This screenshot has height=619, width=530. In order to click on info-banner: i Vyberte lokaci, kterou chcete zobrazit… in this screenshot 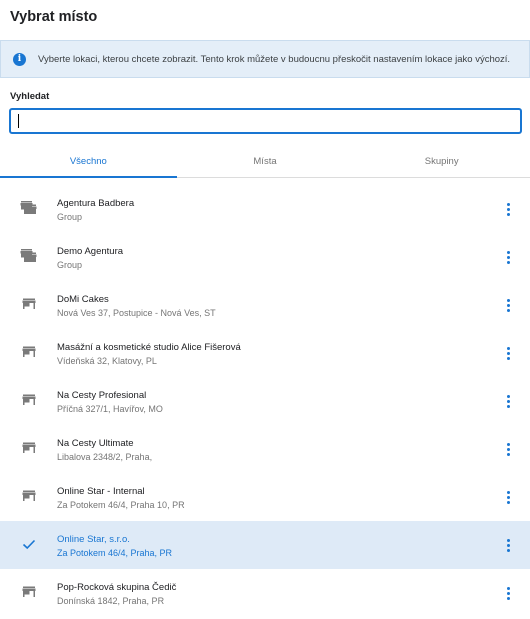, I will do `click(265, 59)`.